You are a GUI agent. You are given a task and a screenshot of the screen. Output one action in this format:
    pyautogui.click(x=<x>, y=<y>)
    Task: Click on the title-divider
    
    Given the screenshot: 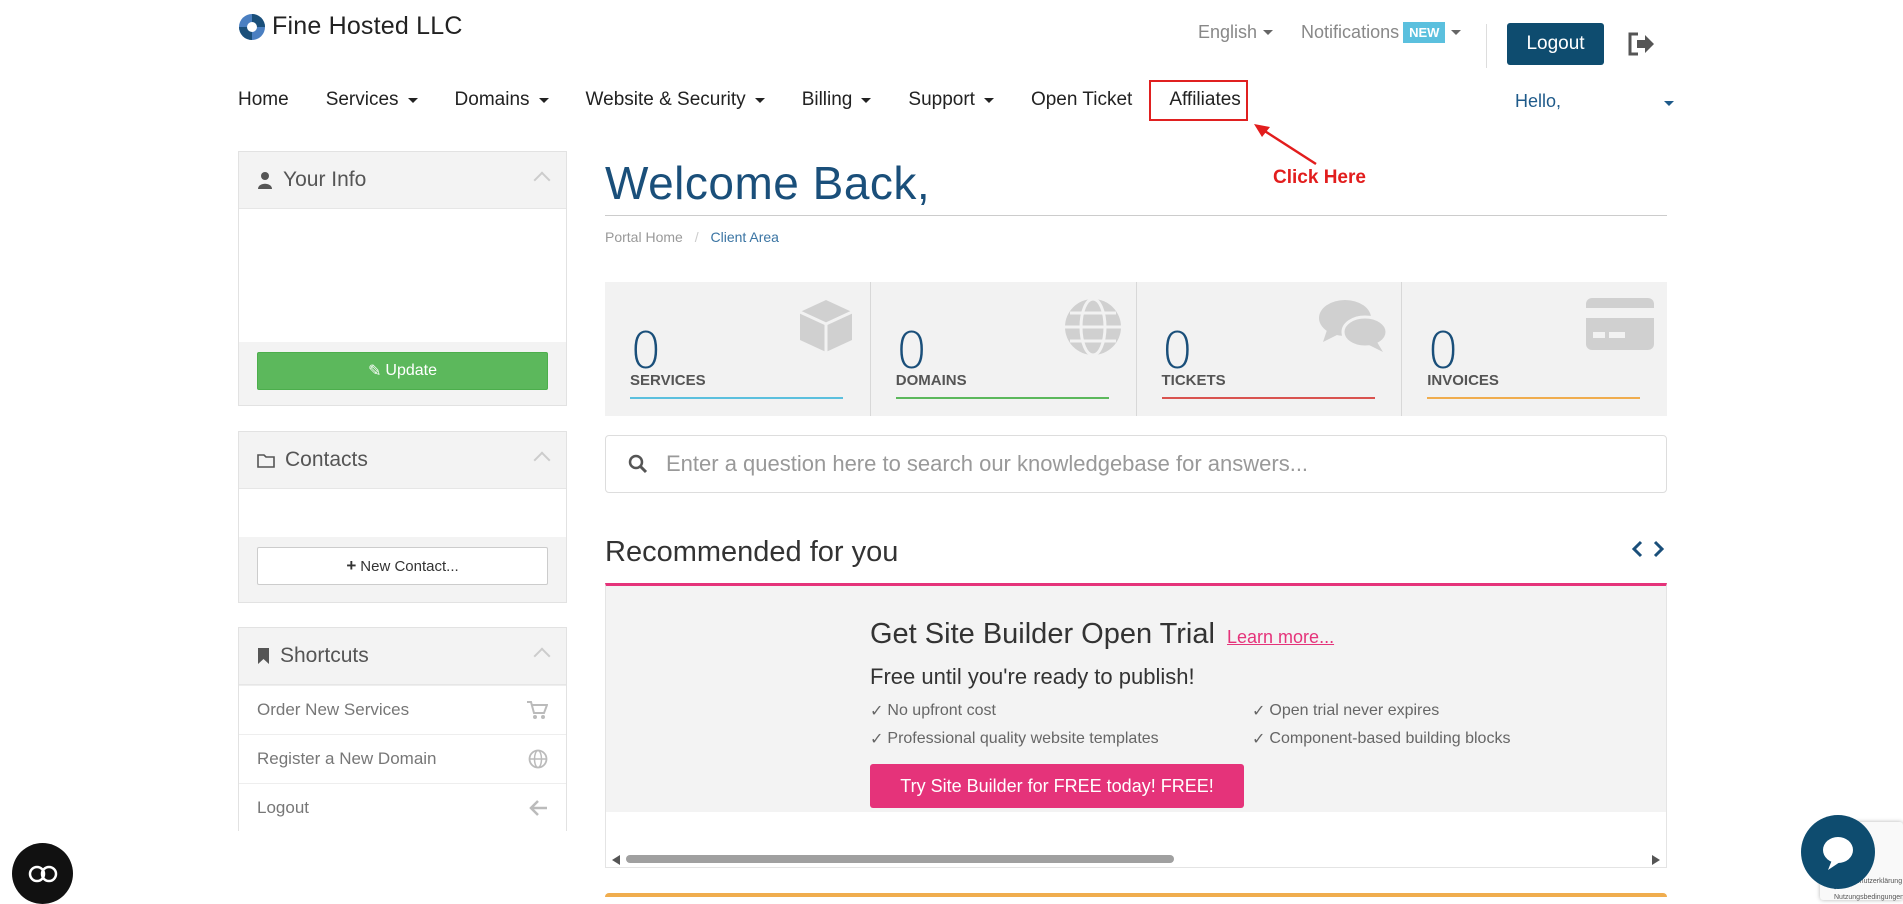 What is the action you would take?
    pyautogui.click(x=1136, y=215)
    